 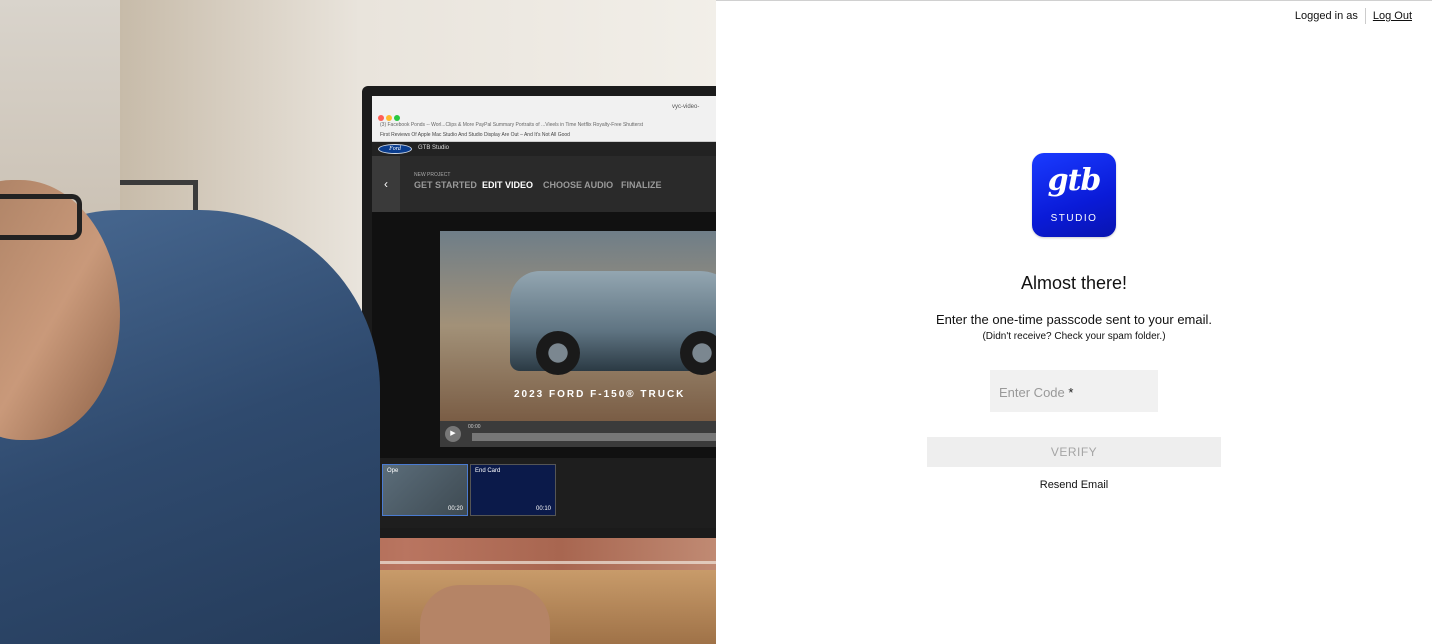 What do you see at coordinates (600, 394) in the screenshot?
I see `video-title: 2023 FORD F-150® TRUCK` at bounding box center [600, 394].